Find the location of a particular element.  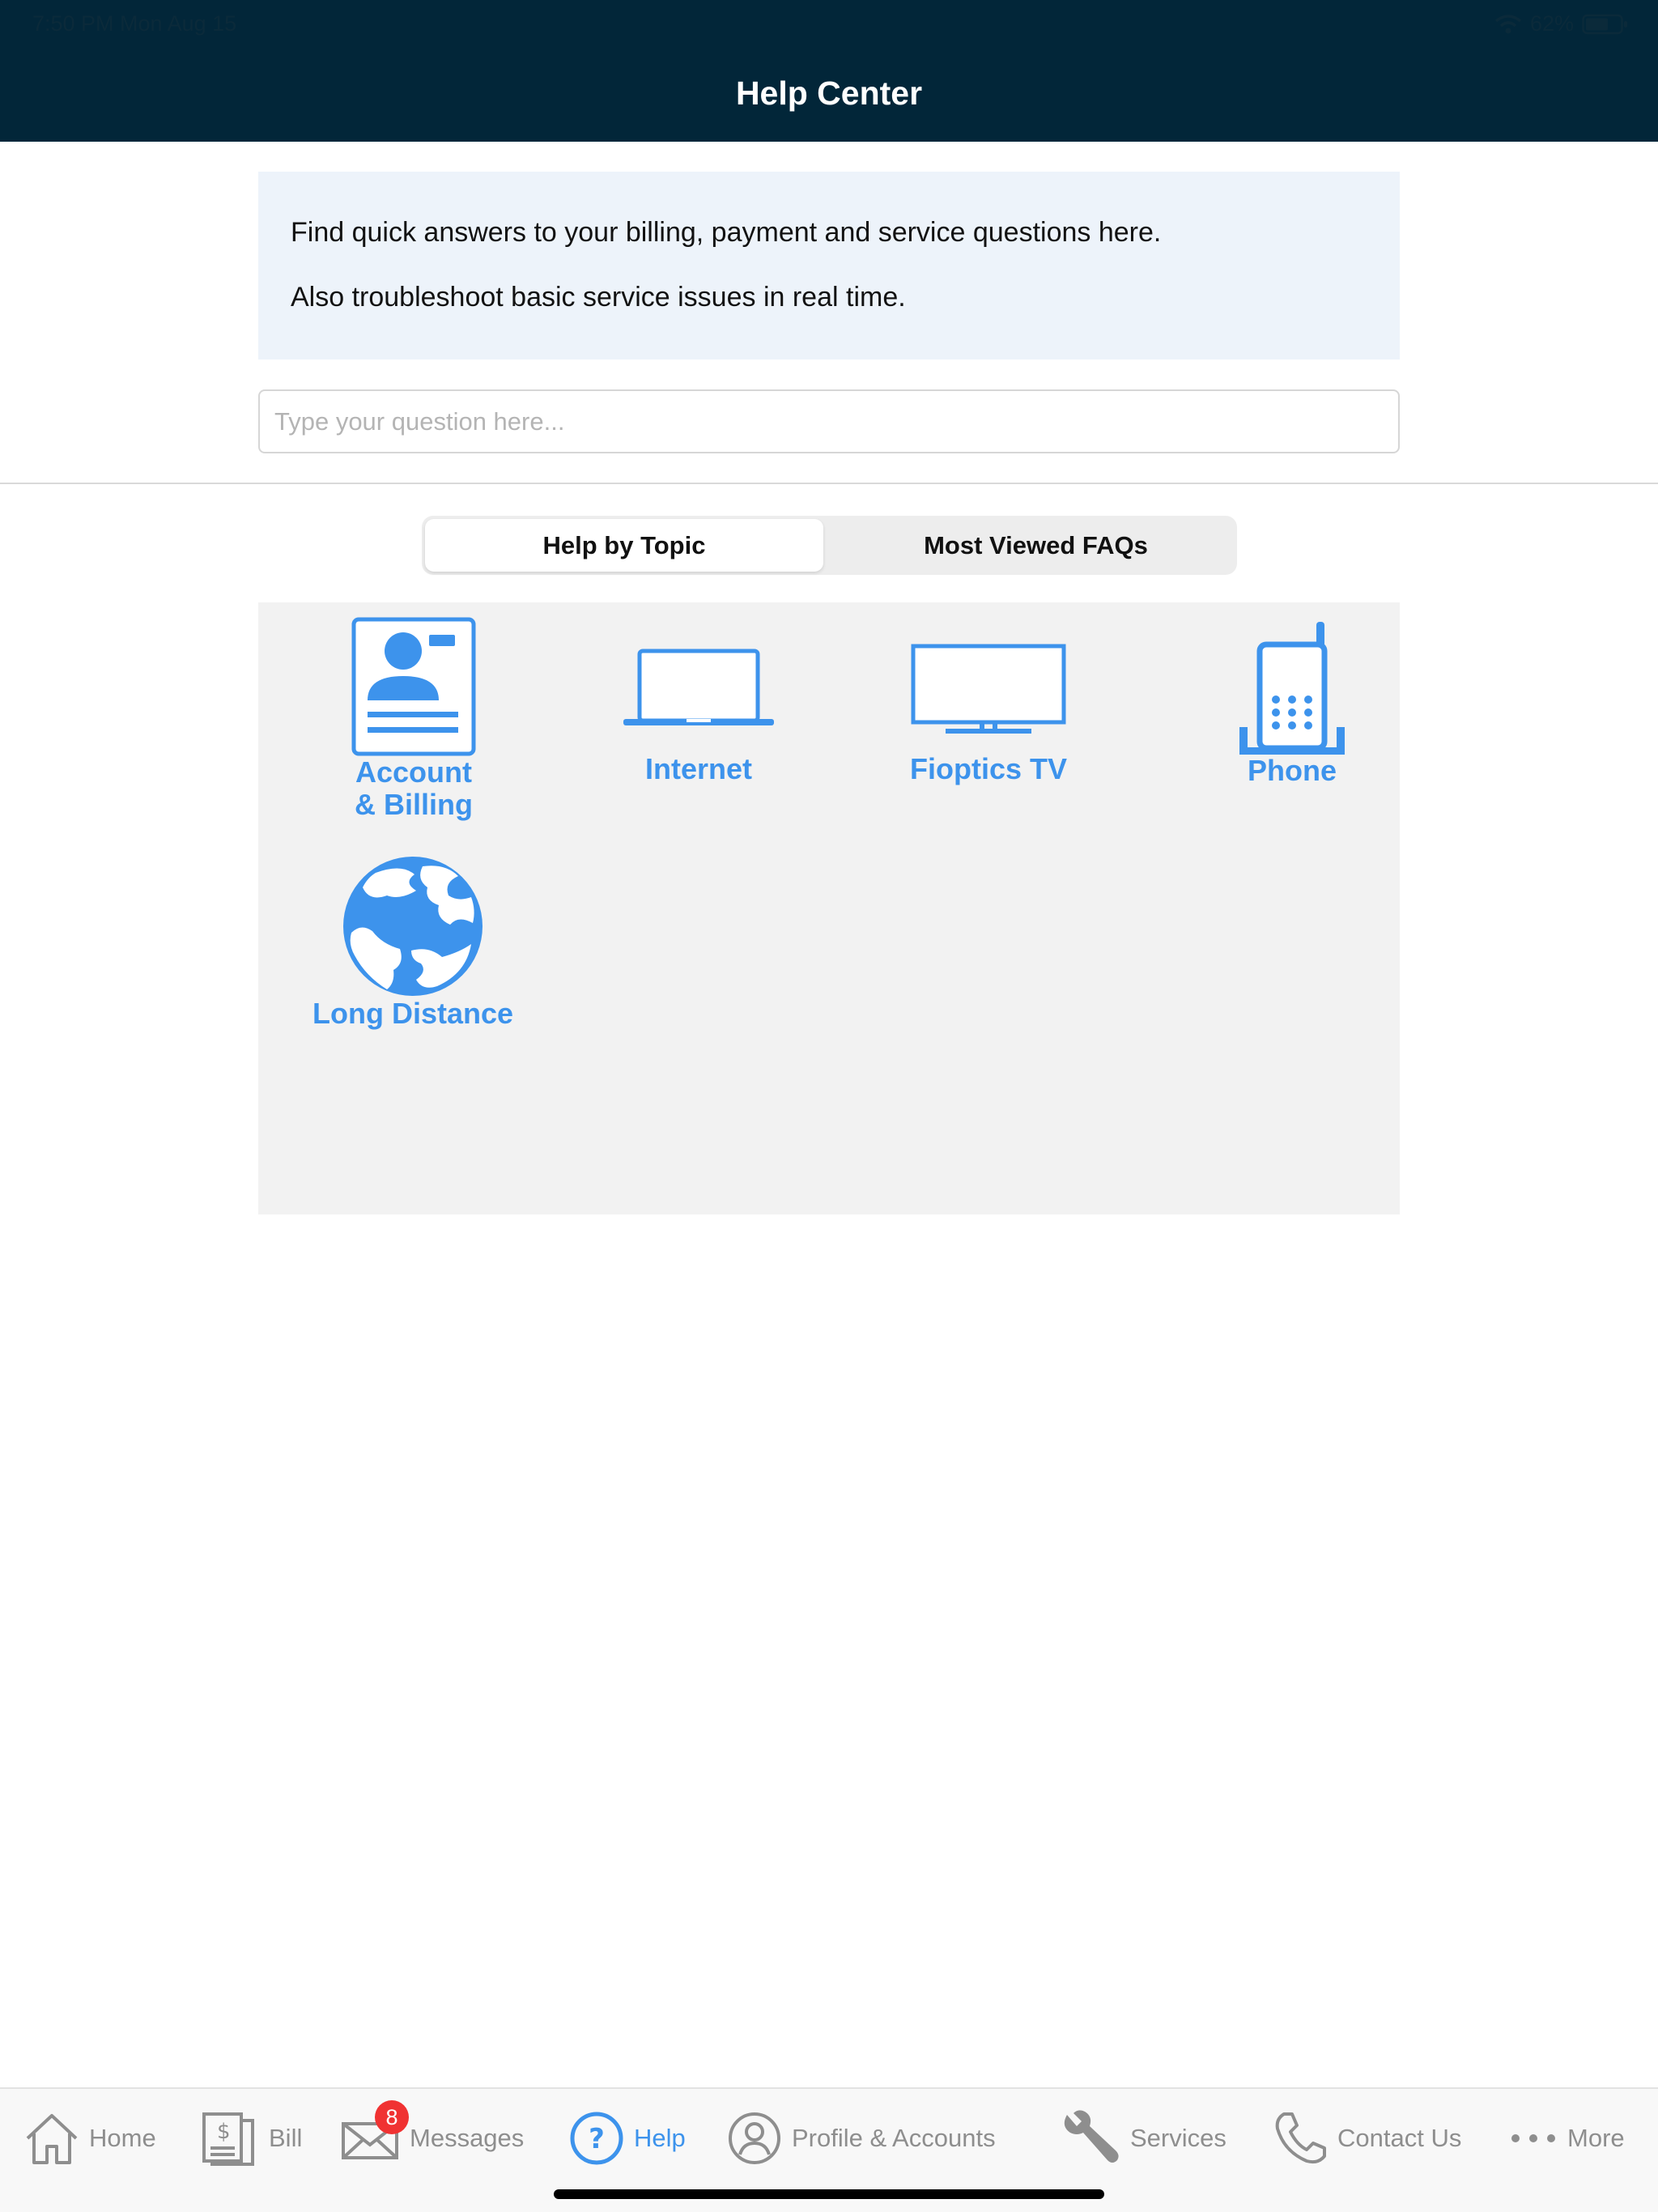

tab-label: Home is located at coordinates (122, 2138).